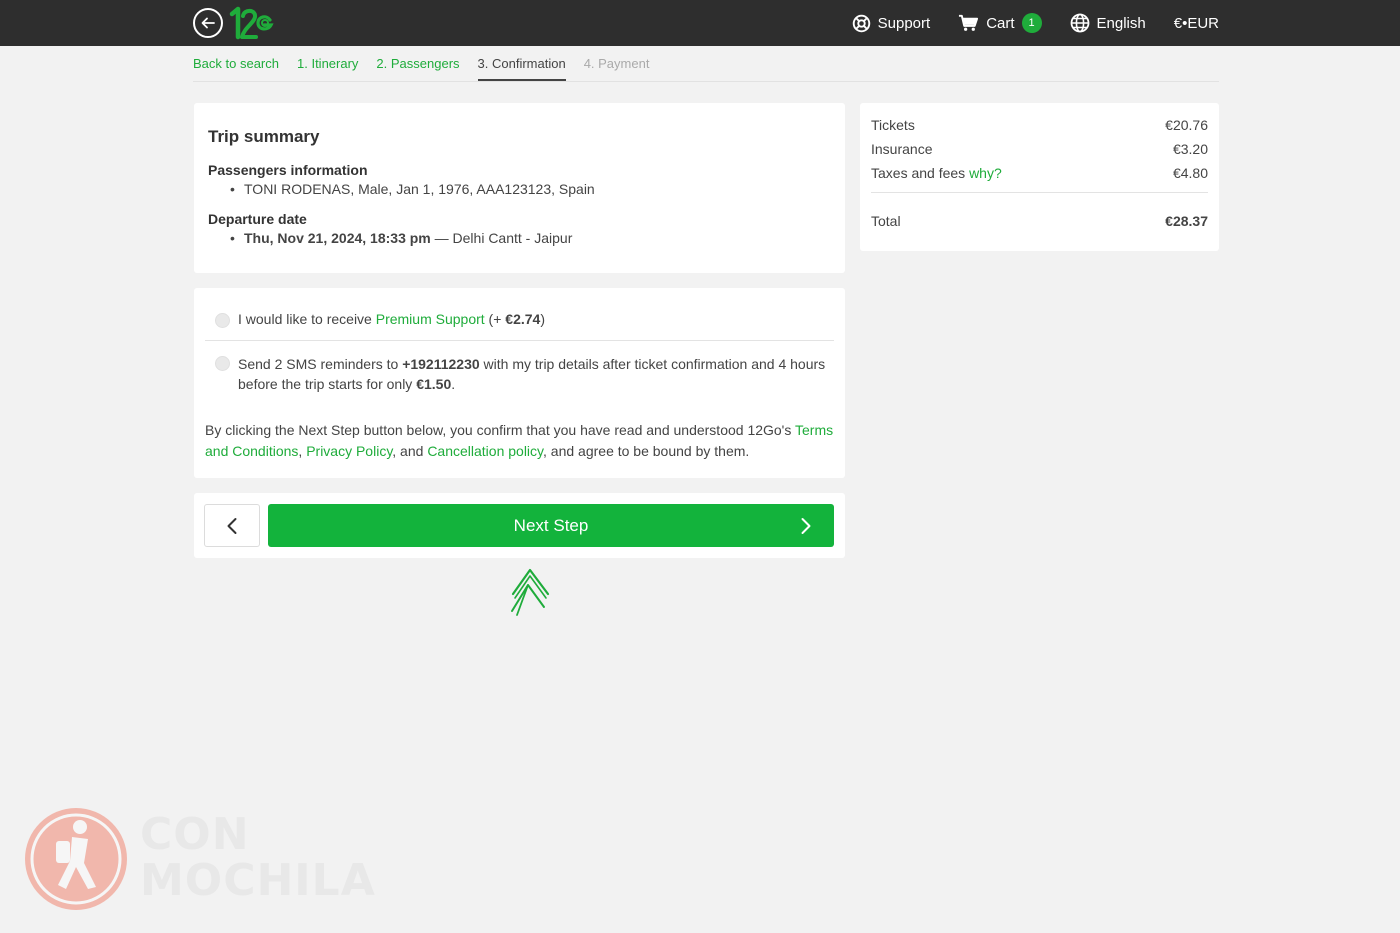 The height and width of the screenshot is (933, 1400). Describe the element at coordinates (222, 363) in the screenshot. I see `sms-reminder-radio` at that location.